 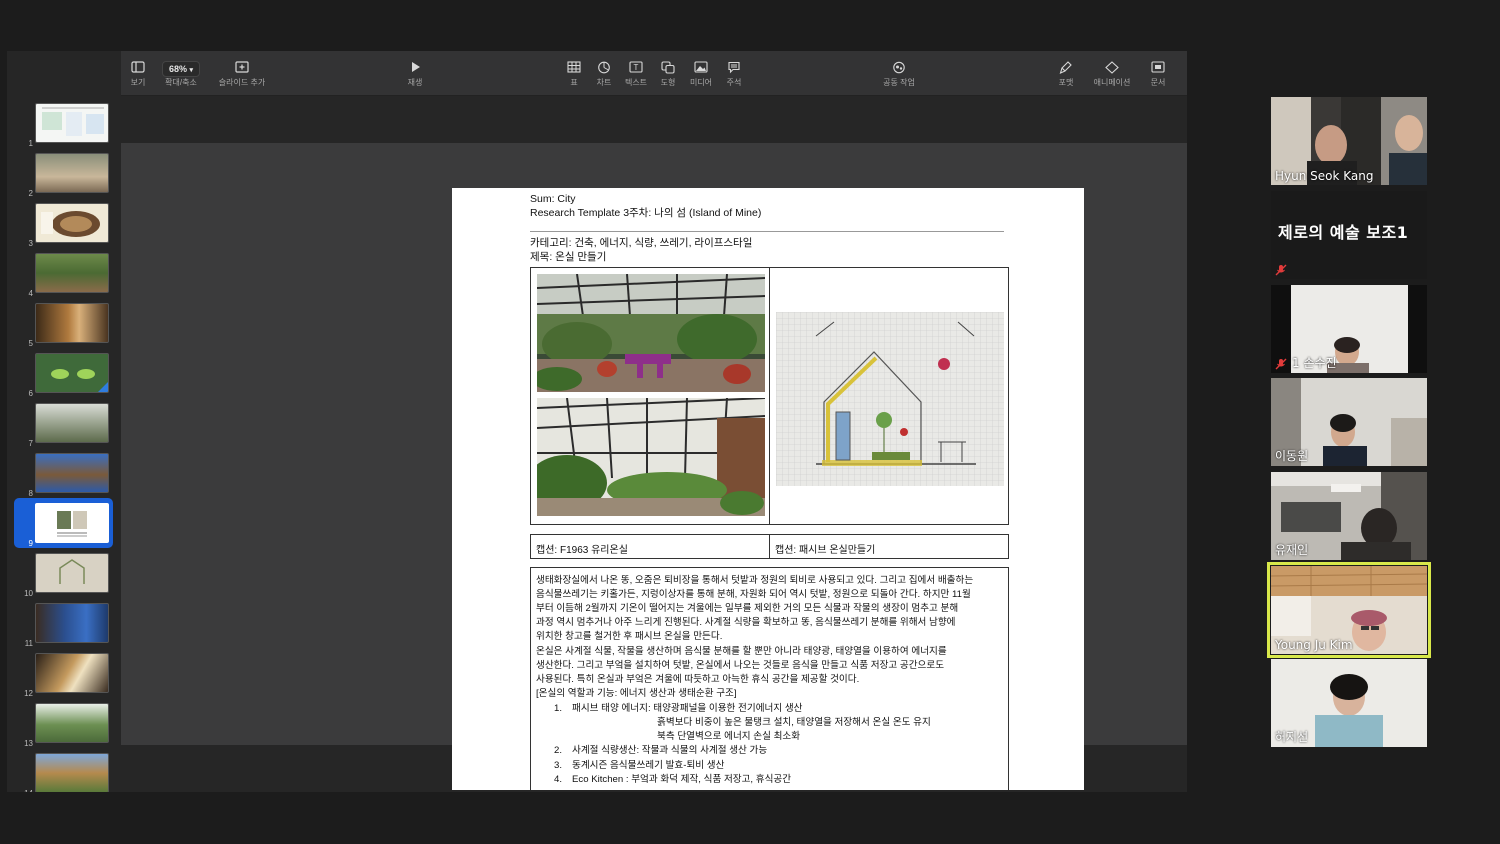 I want to click on format-button: 포맷, so click(x=1066, y=77).